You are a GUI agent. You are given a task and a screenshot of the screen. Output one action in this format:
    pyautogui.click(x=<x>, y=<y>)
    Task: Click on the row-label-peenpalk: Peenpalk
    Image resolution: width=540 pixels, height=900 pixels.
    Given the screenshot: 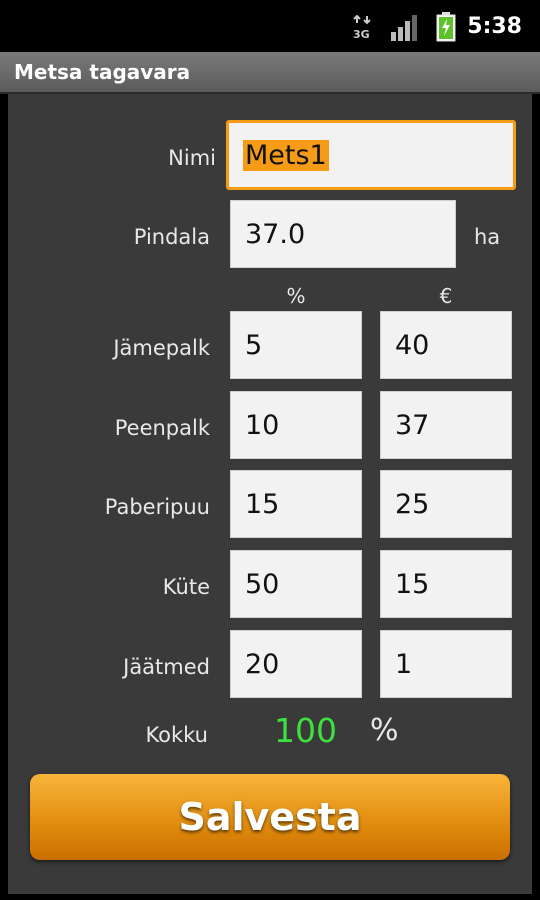 What is the action you would take?
    pyautogui.click(x=162, y=428)
    